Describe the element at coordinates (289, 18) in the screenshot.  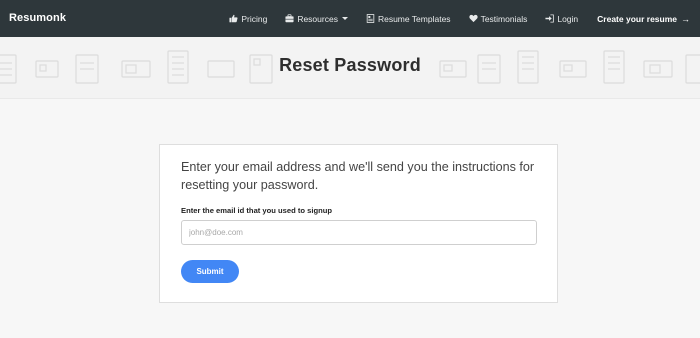
I see `briefcase-icon` at that location.